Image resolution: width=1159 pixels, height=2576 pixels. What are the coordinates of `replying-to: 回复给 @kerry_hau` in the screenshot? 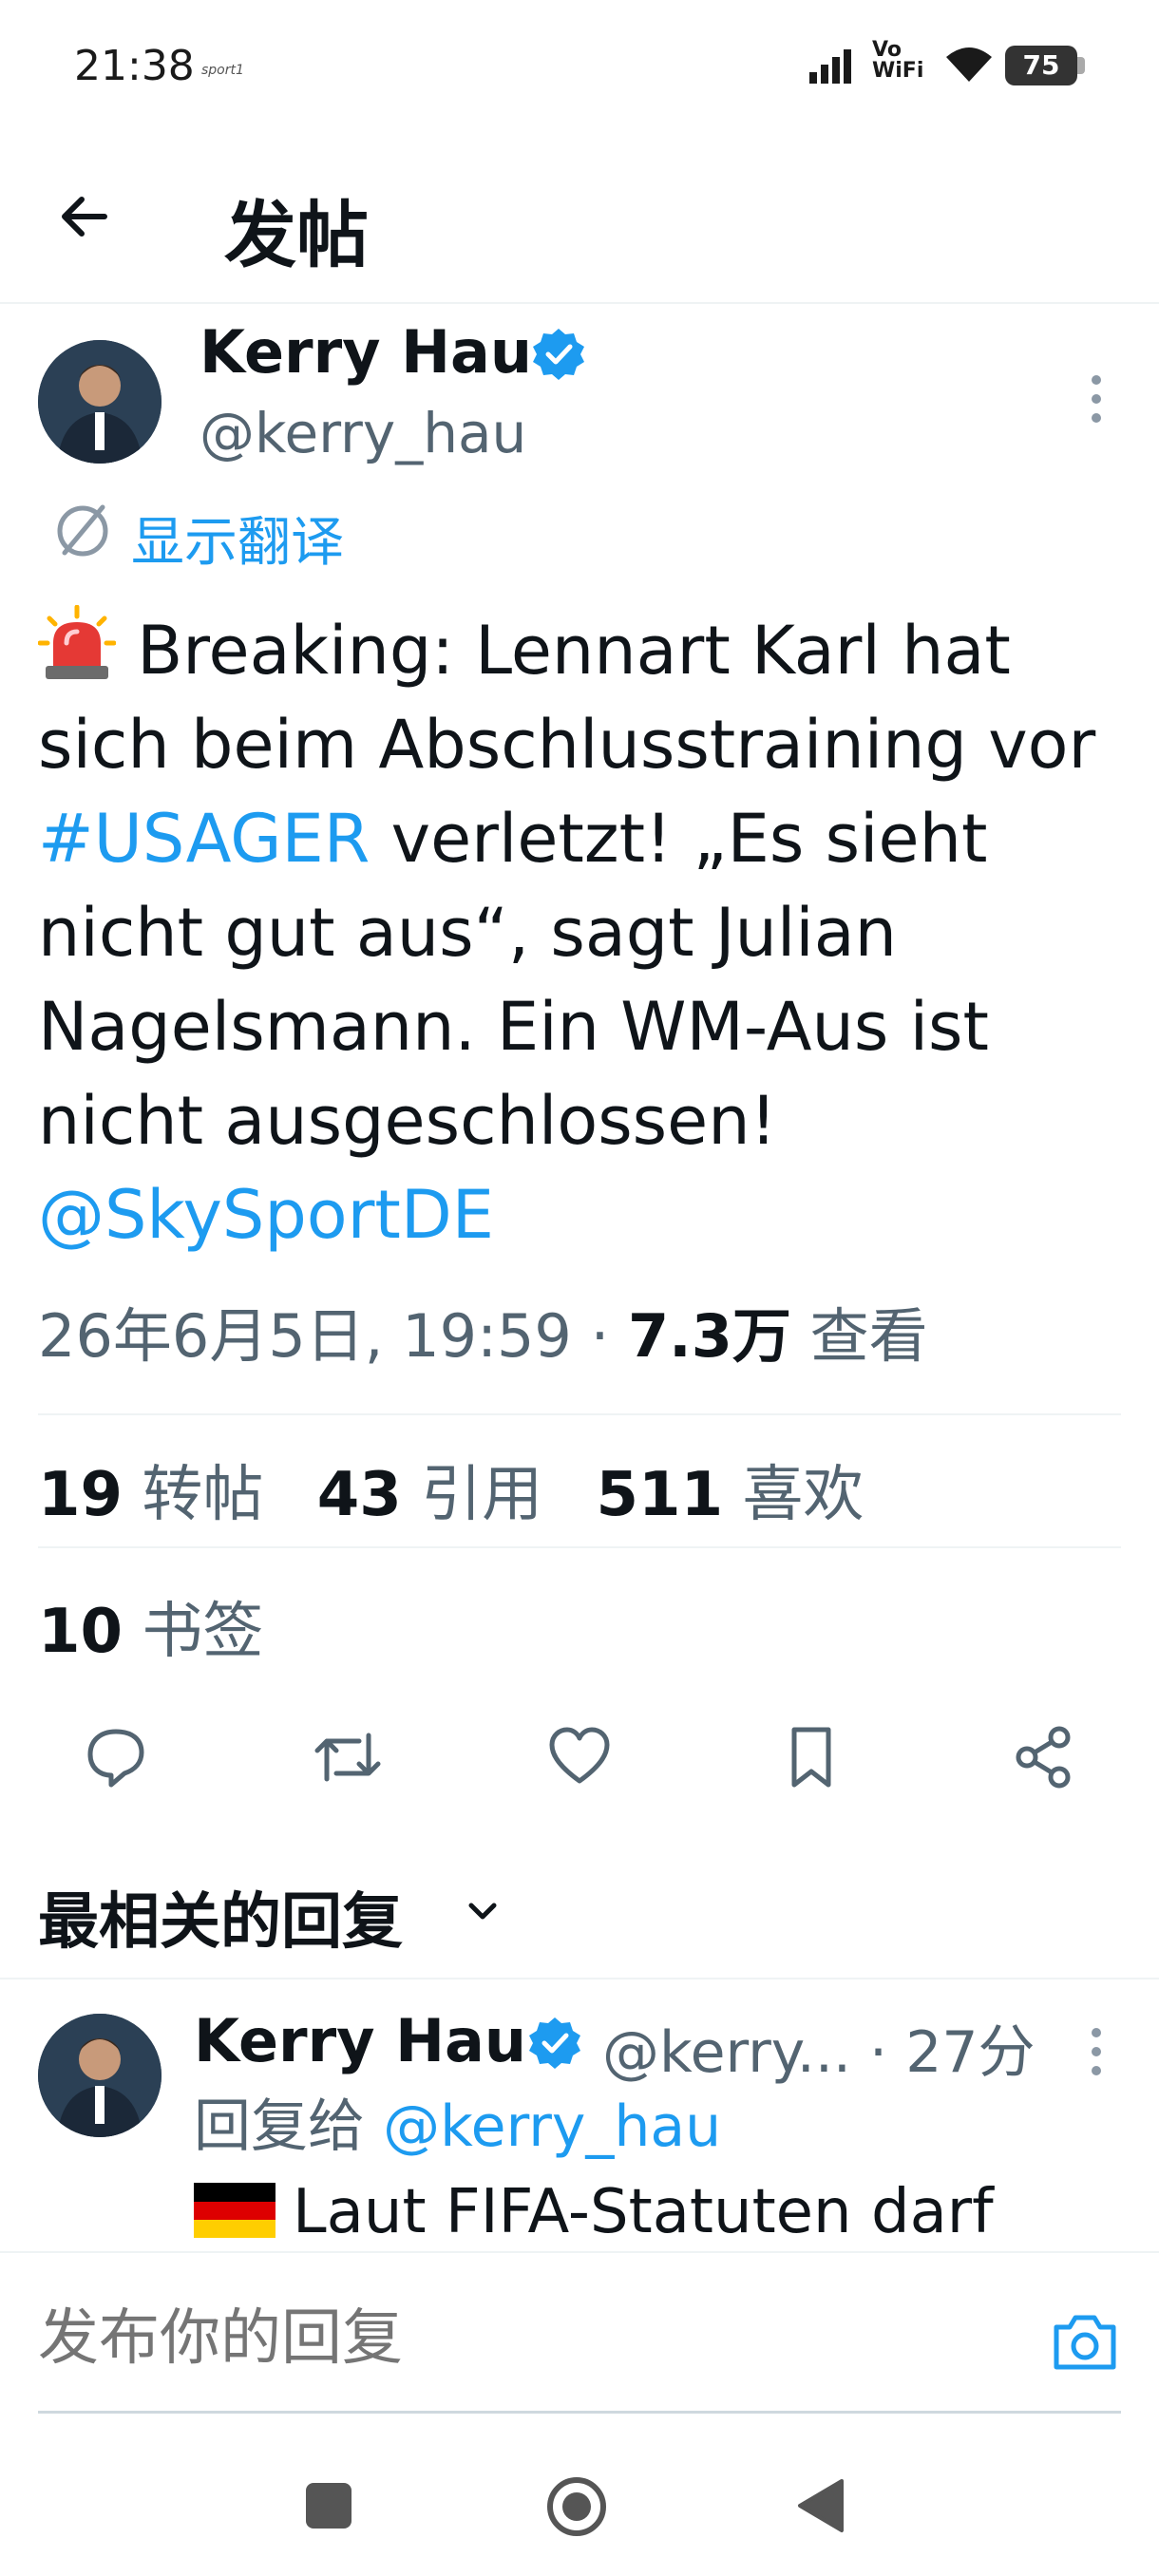 It's located at (458, 2126).